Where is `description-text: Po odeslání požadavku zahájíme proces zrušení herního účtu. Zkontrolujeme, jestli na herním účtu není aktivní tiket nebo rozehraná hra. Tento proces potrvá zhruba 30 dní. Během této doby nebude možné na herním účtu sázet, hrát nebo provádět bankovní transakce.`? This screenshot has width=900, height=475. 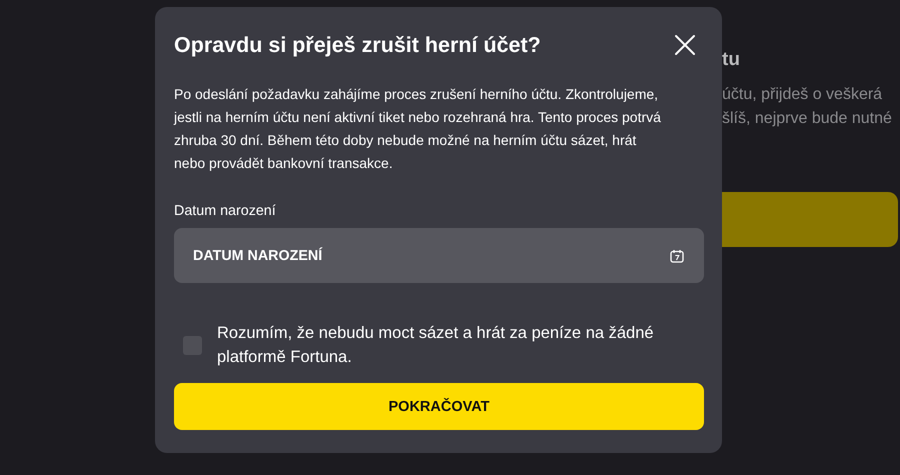 description-text: Po odeslání požadavku zahájíme proces zrušení herního účtu. Zkontrolujeme, jestli na herním účtu není aktivní tiket nebo rozehraná hra. Tento proces potrvá zhruba 30 dní. Během této doby nebude možné na herním účtu sázet, hrát nebo provádět bankovní transakce. is located at coordinates (418, 129).